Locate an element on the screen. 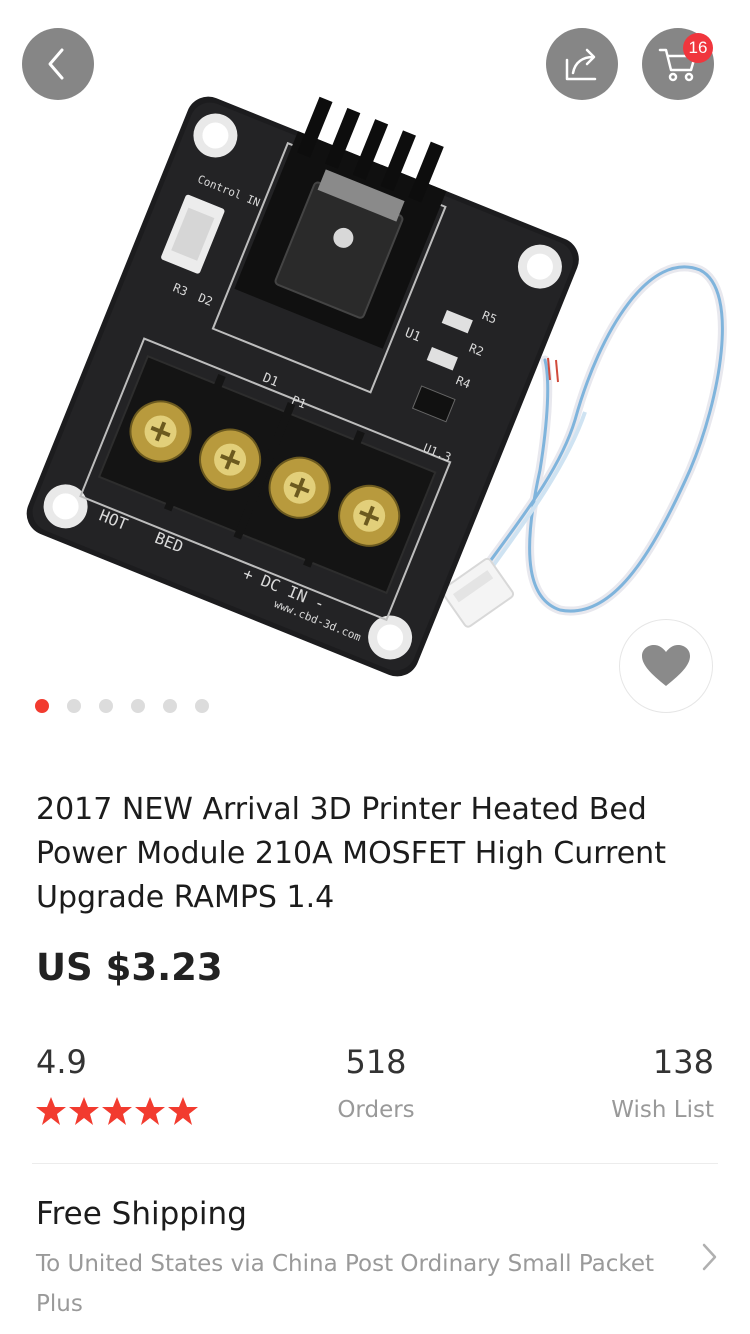 This screenshot has height=1334, width=750. share-button is located at coordinates (582, 64).